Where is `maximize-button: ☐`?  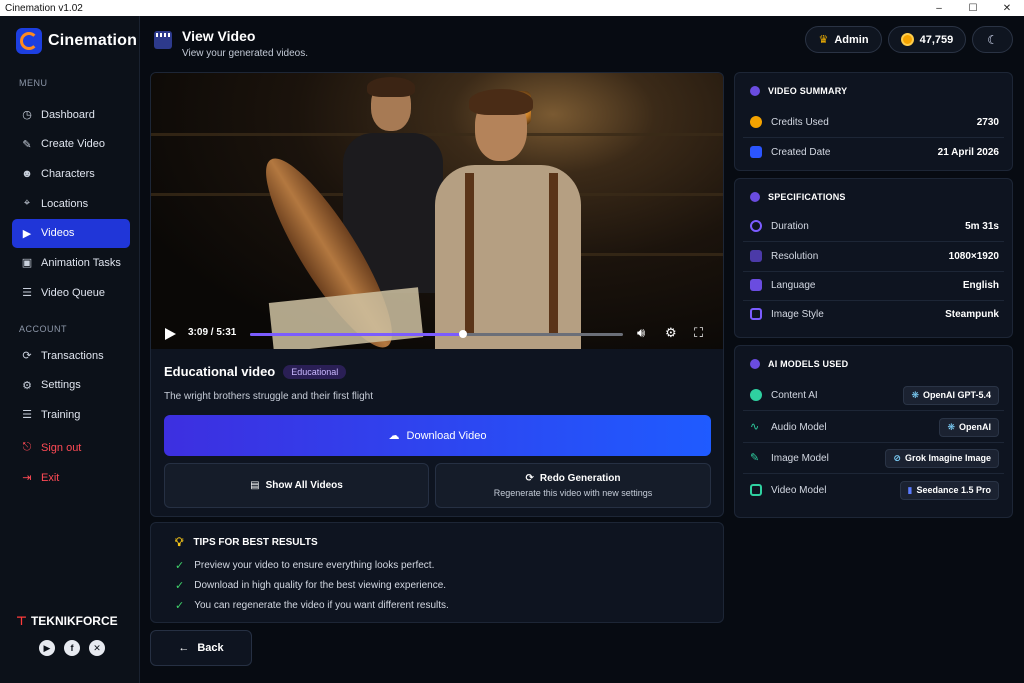
maximize-button: ☐ is located at coordinates (973, 8).